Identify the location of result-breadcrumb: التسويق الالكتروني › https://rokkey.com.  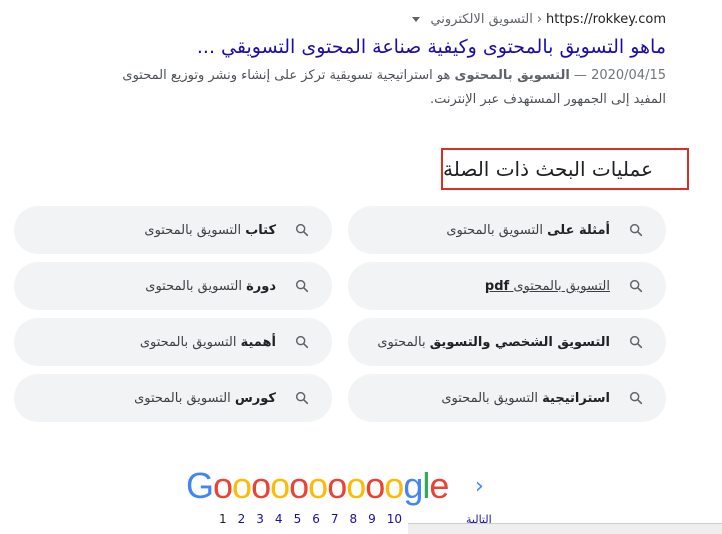
(539, 19).